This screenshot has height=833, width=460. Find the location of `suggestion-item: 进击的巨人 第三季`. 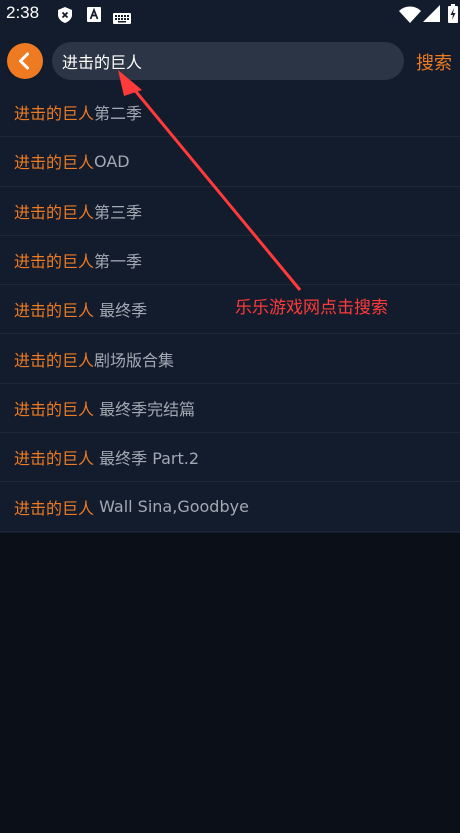

suggestion-item: 进击的巨人 第三季 is located at coordinates (230, 211).